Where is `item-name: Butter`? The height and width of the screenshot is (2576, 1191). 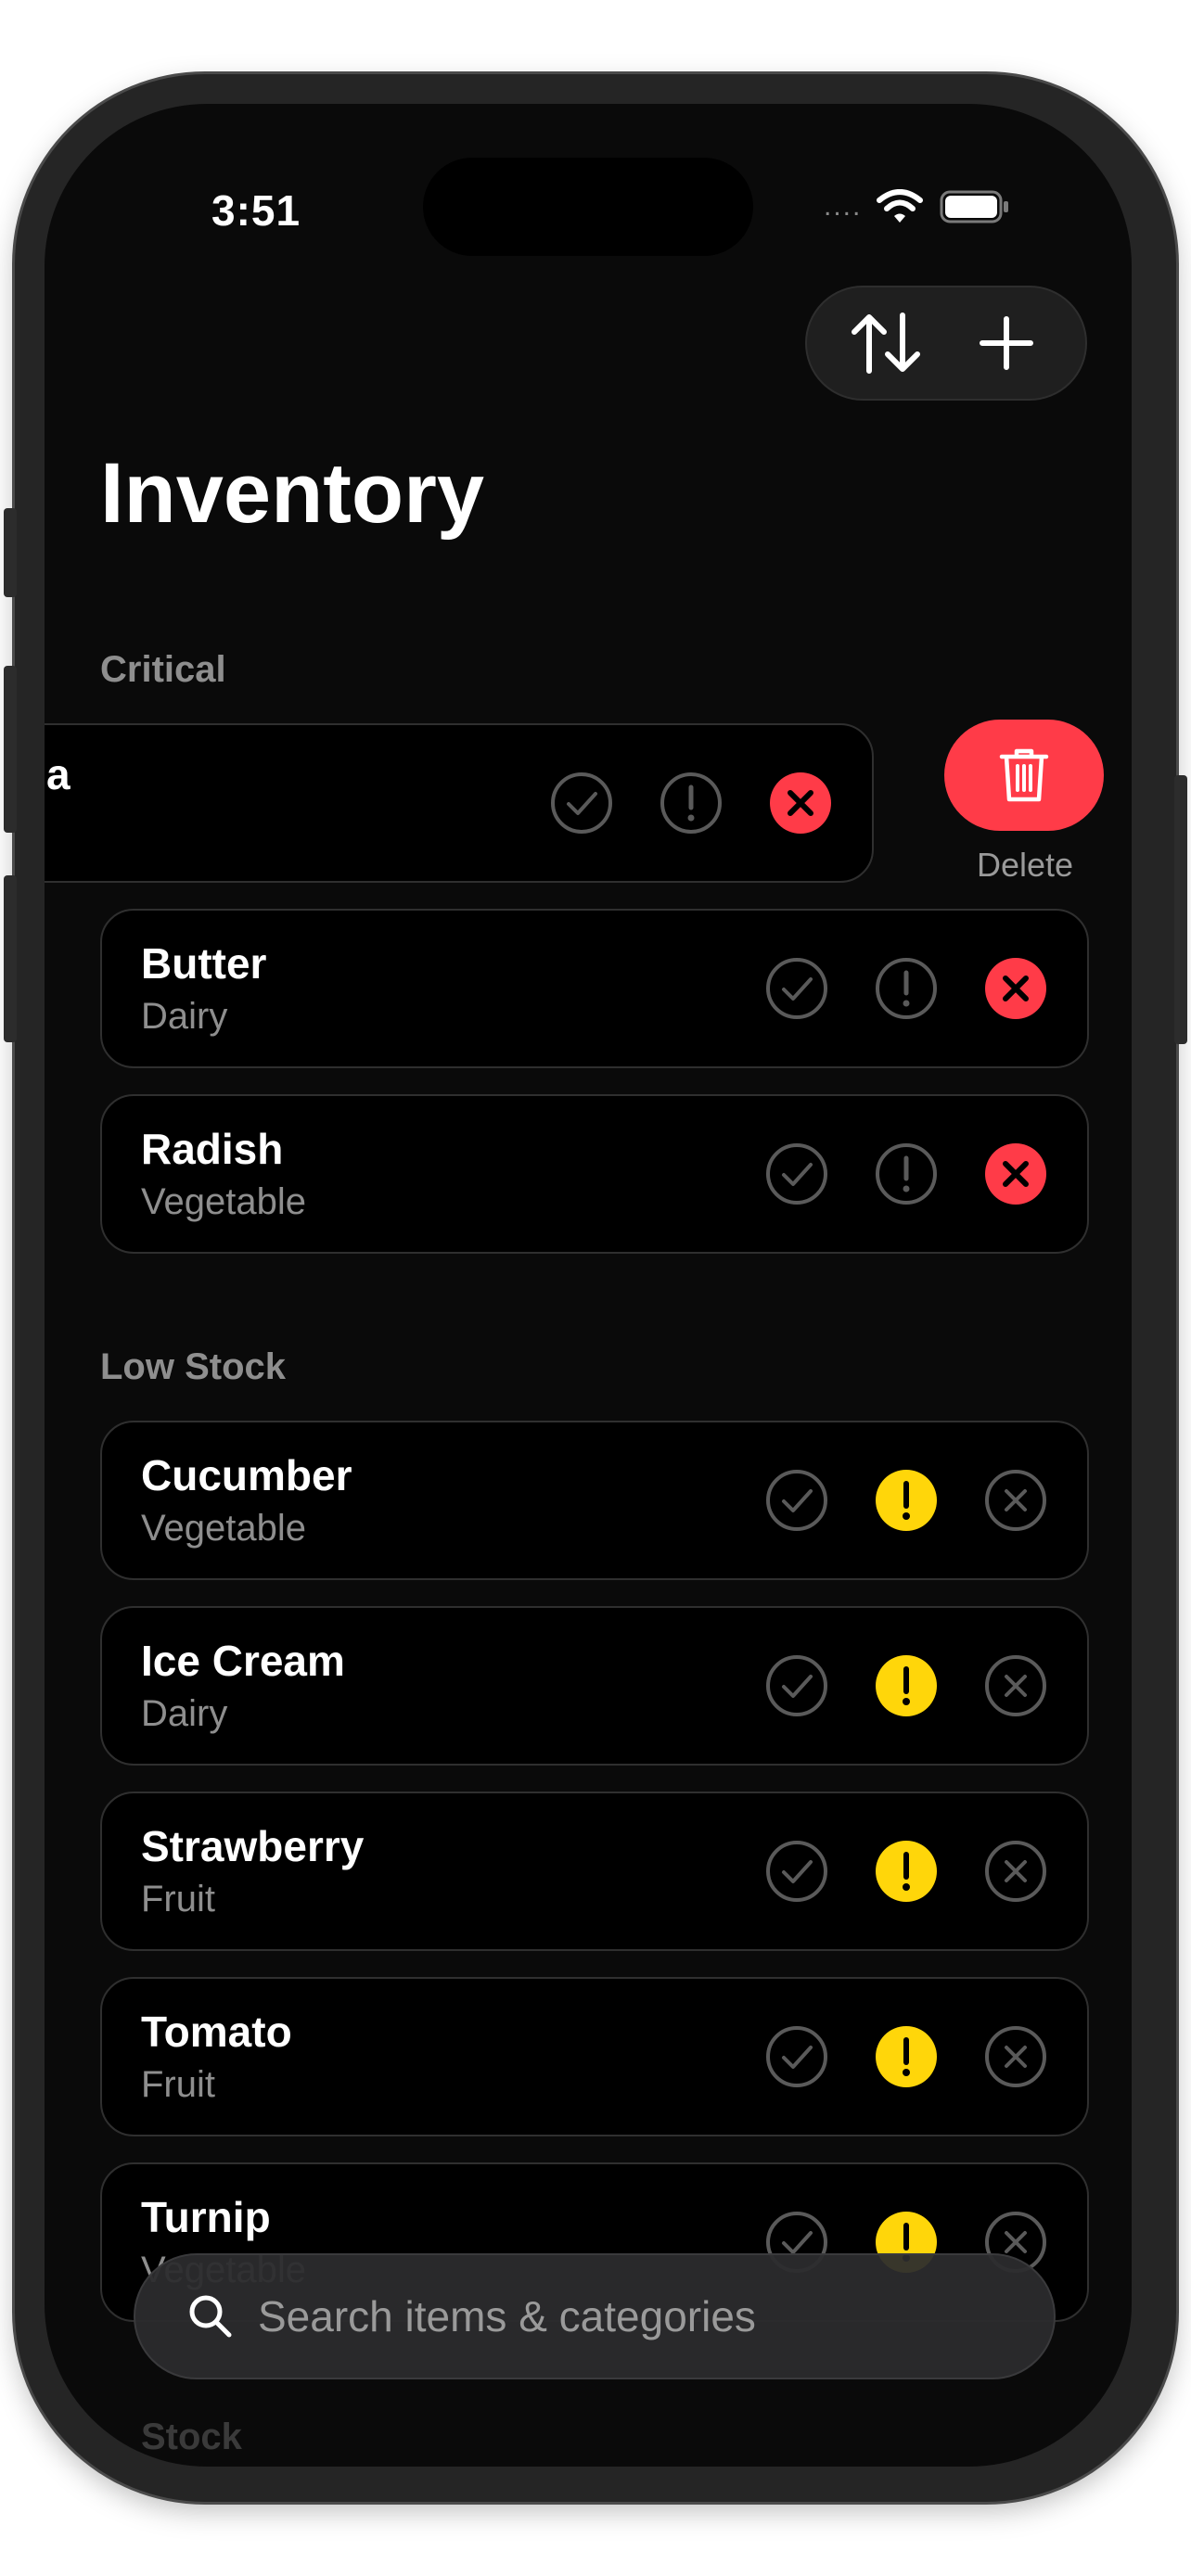
item-name: Butter is located at coordinates (204, 964).